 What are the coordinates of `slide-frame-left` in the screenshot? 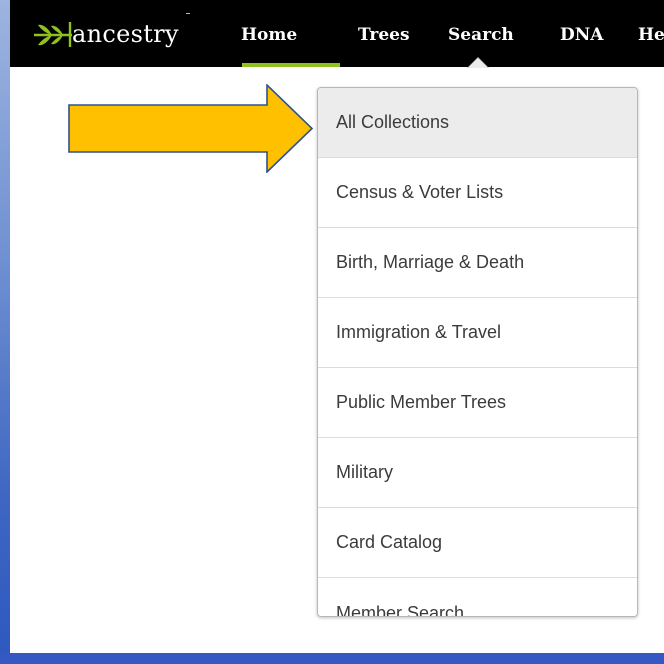 It's located at (5, 332).